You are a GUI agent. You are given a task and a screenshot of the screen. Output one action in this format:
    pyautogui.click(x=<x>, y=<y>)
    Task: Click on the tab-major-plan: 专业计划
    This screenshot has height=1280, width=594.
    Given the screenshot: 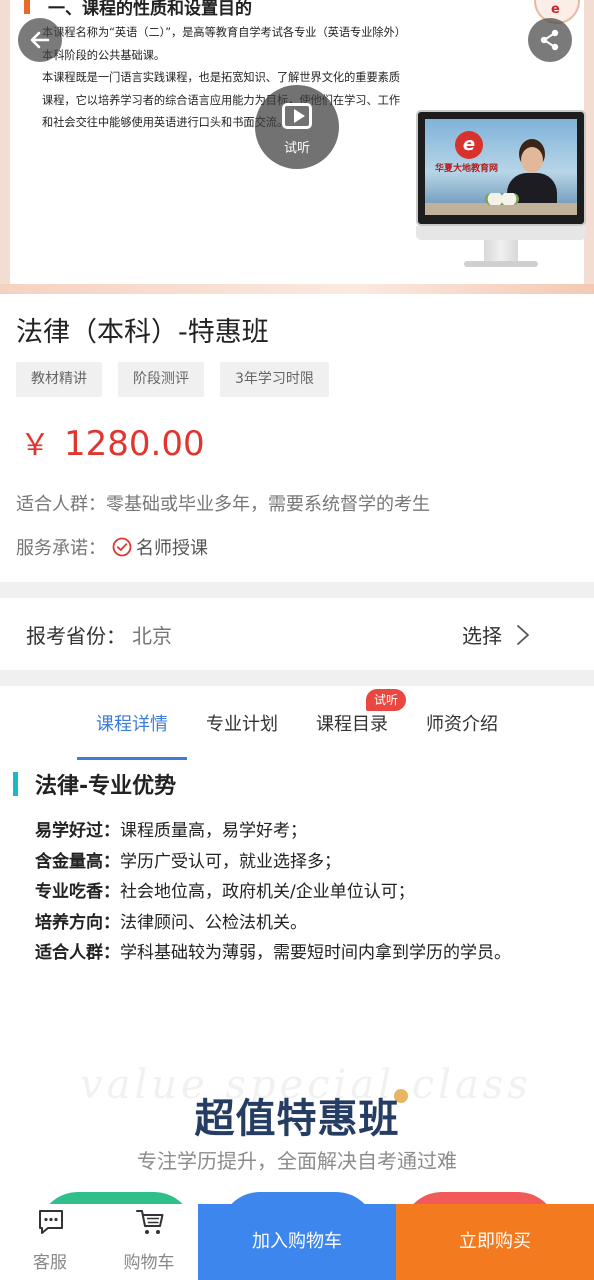 What is the action you would take?
    pyautogui.click(x=242, y=723)
    